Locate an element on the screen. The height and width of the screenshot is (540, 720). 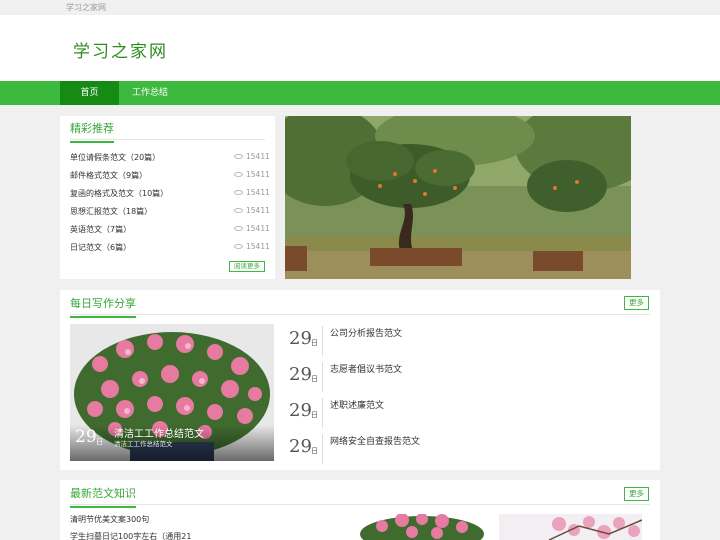
recommend-item-link: 思想汇报范文（18篇） is located at coordinates (111, 211).